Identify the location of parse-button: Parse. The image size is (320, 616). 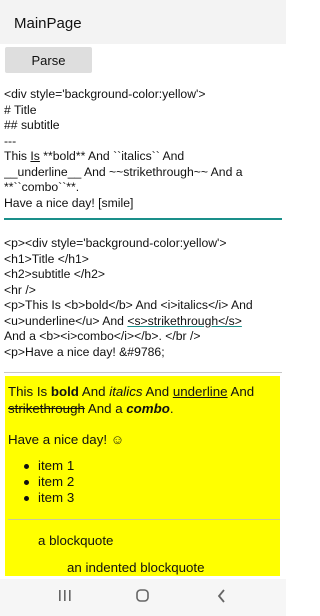
(48, 60).